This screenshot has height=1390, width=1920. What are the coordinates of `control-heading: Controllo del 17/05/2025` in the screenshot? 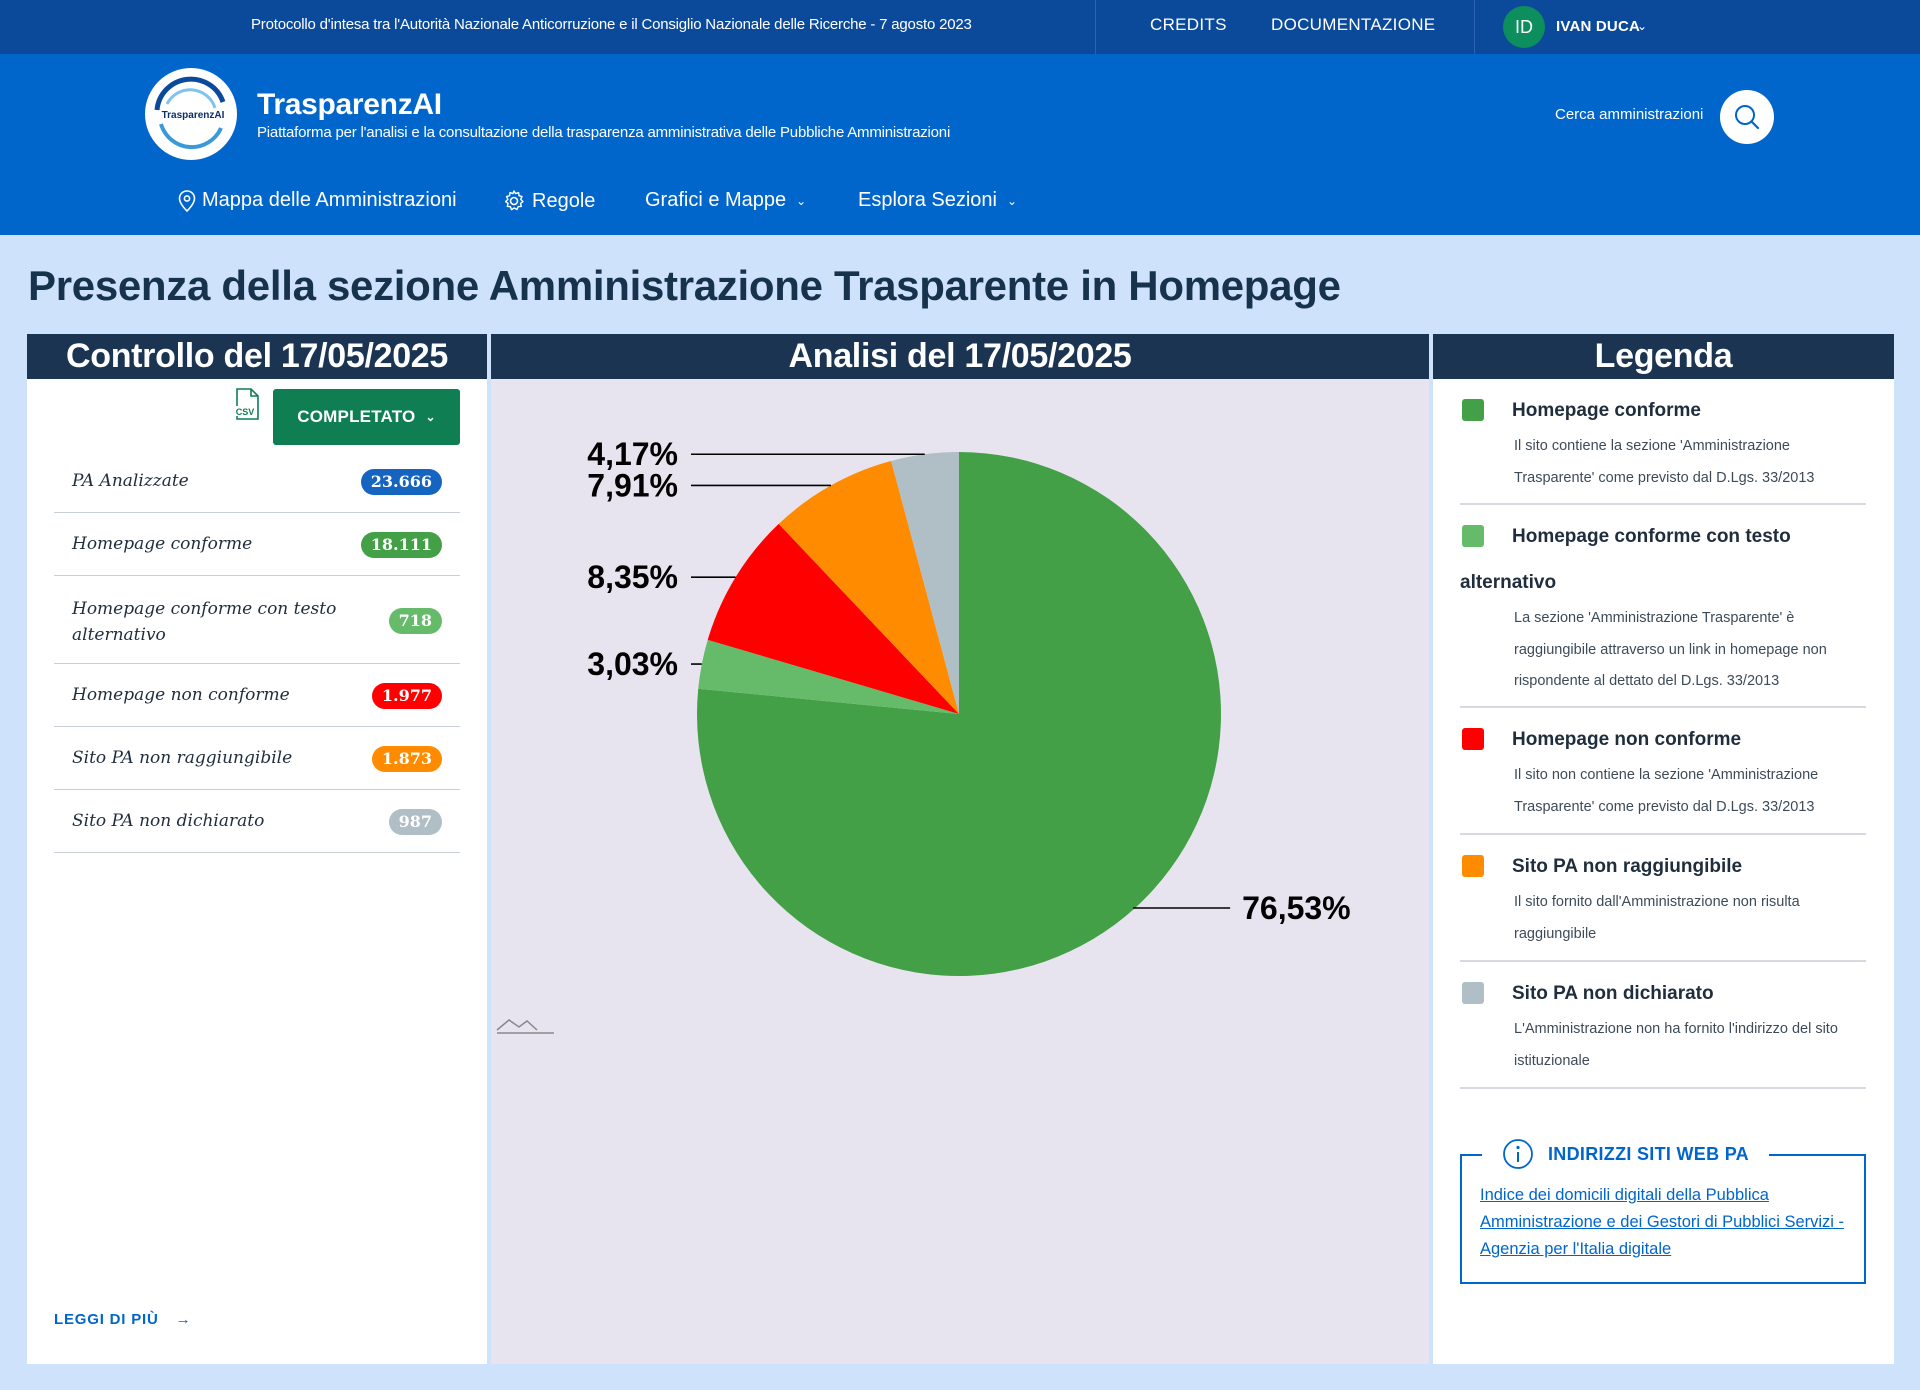 It's located at (257, 356).